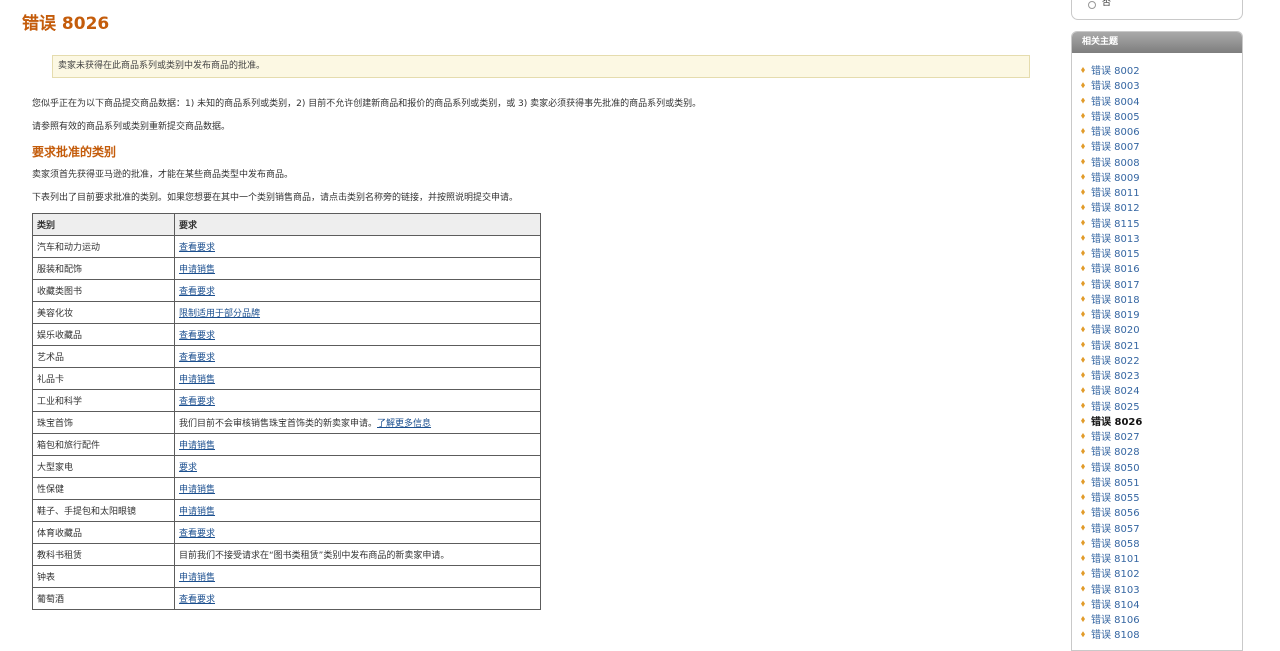 This screenshot has height=651, width=1280. I want to click on radio-no-label: 否, so click(1107, 4).